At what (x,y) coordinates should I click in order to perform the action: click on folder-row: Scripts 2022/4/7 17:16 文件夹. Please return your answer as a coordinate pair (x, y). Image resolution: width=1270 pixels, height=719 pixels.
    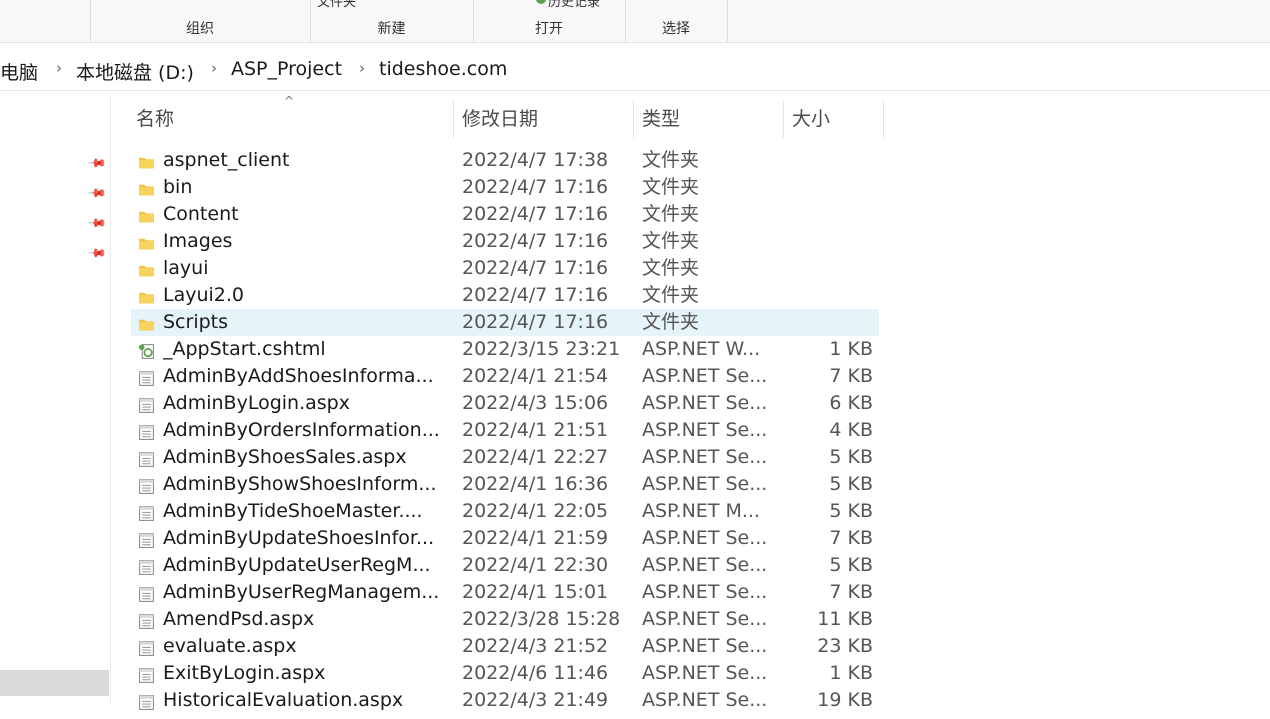
    Looking at the image, I should click on (505, 322).